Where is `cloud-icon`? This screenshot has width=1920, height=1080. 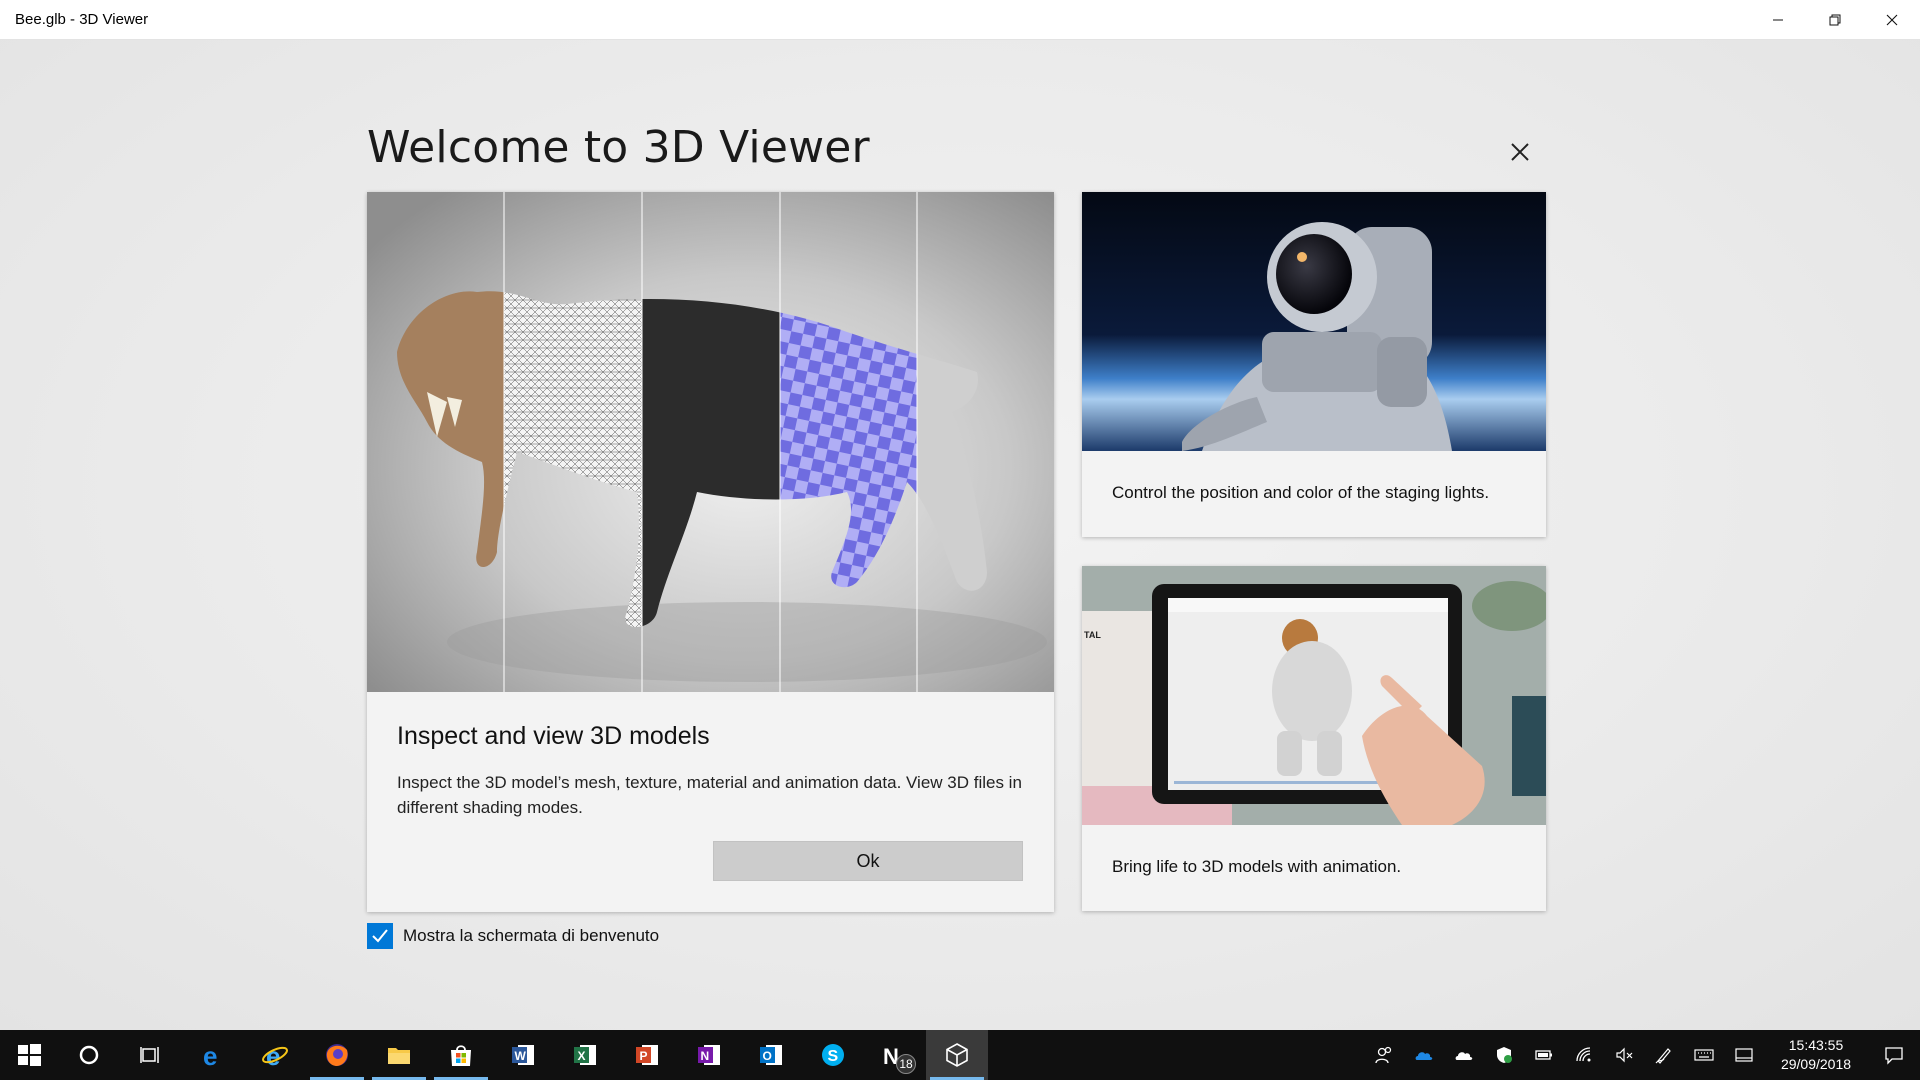
cloud-icon is located at coordinates (1464, 1056).